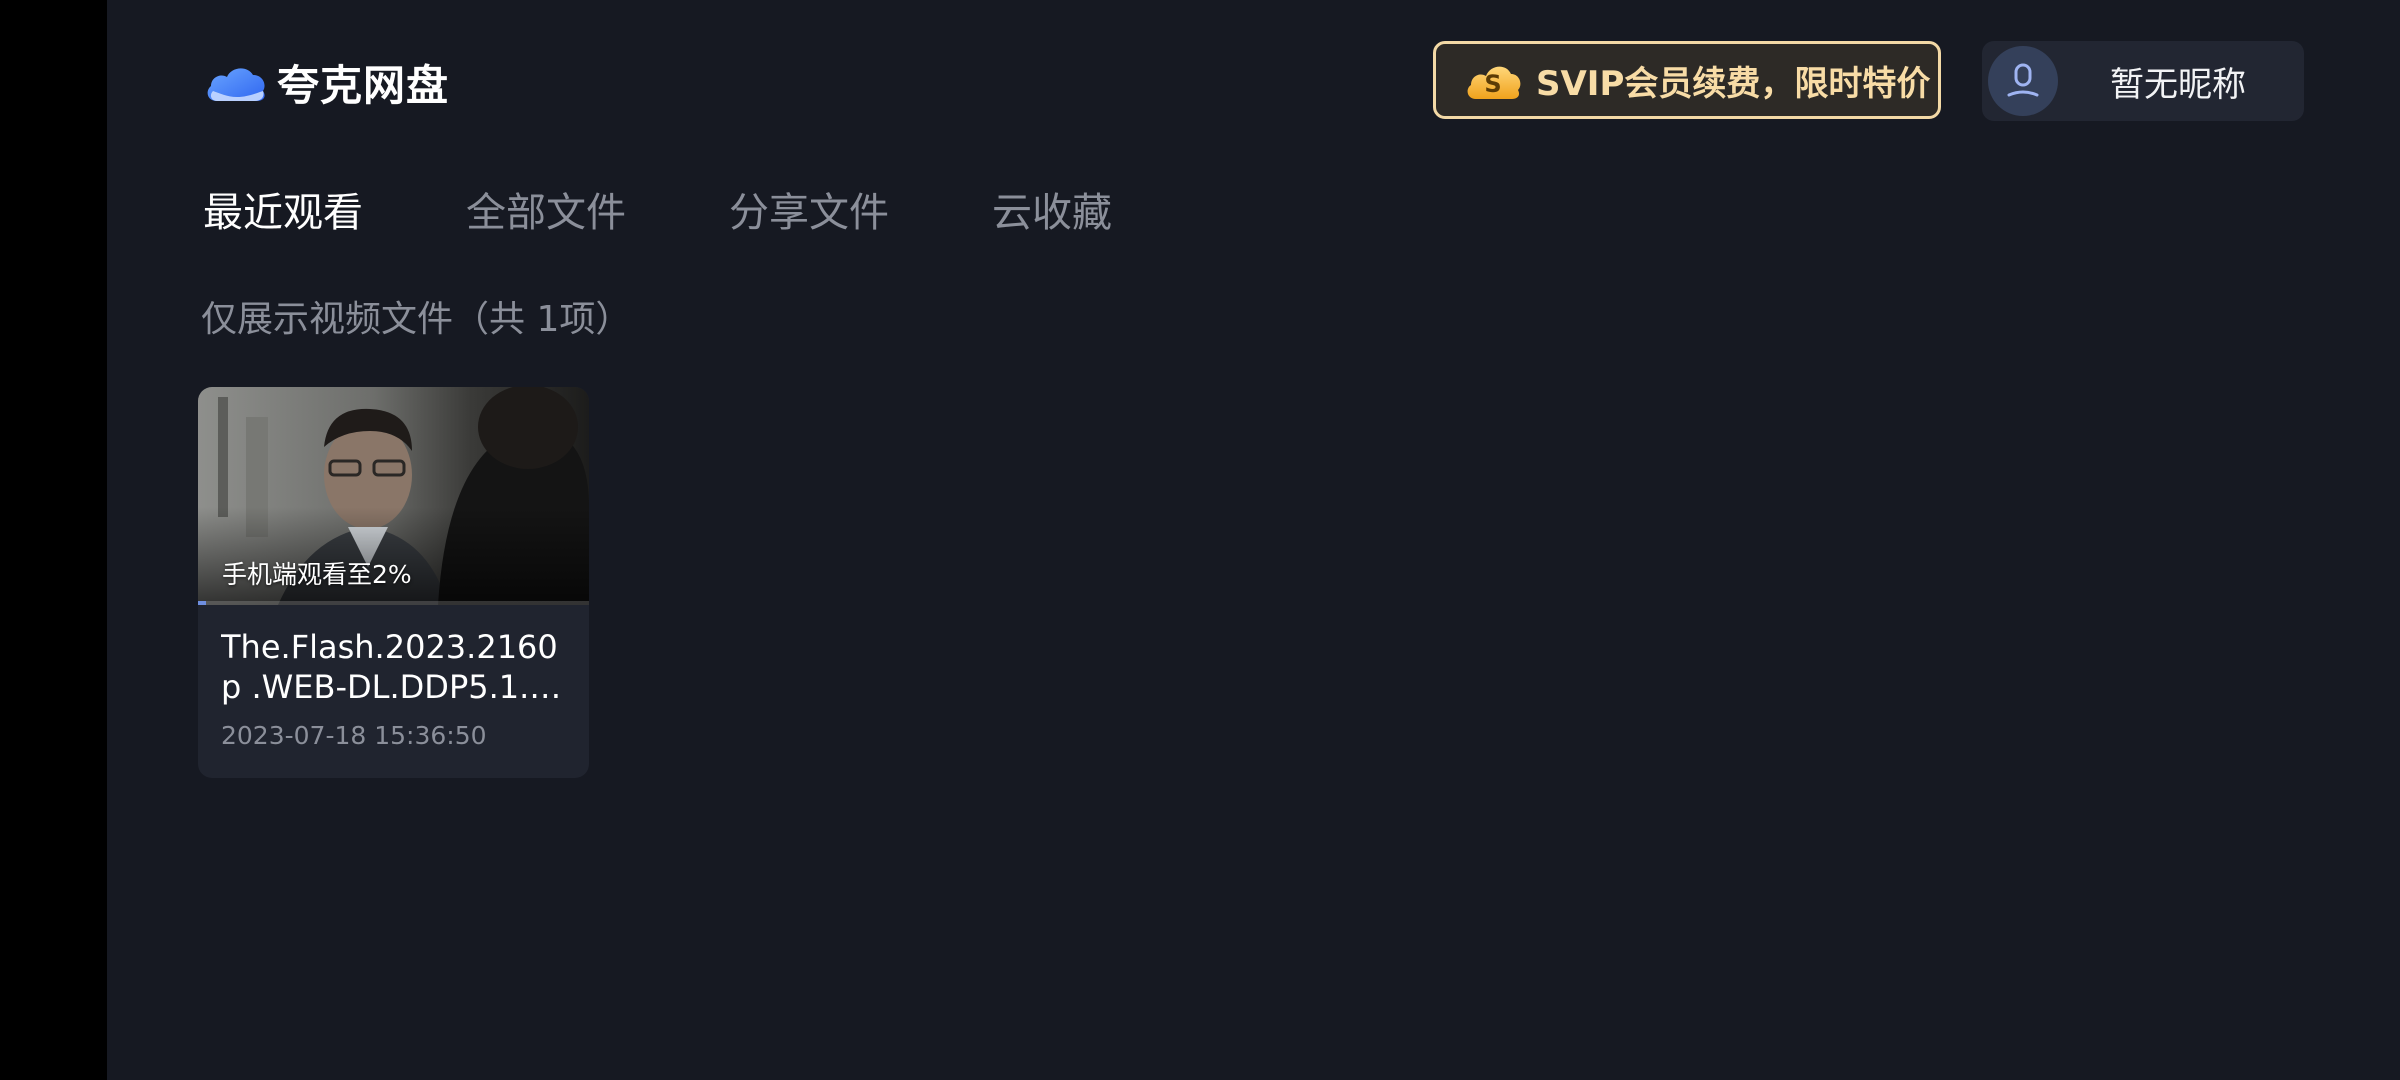  I want to click on svip-renew-button: S SVIP会员续费，限时特价, so click(1687, 80).